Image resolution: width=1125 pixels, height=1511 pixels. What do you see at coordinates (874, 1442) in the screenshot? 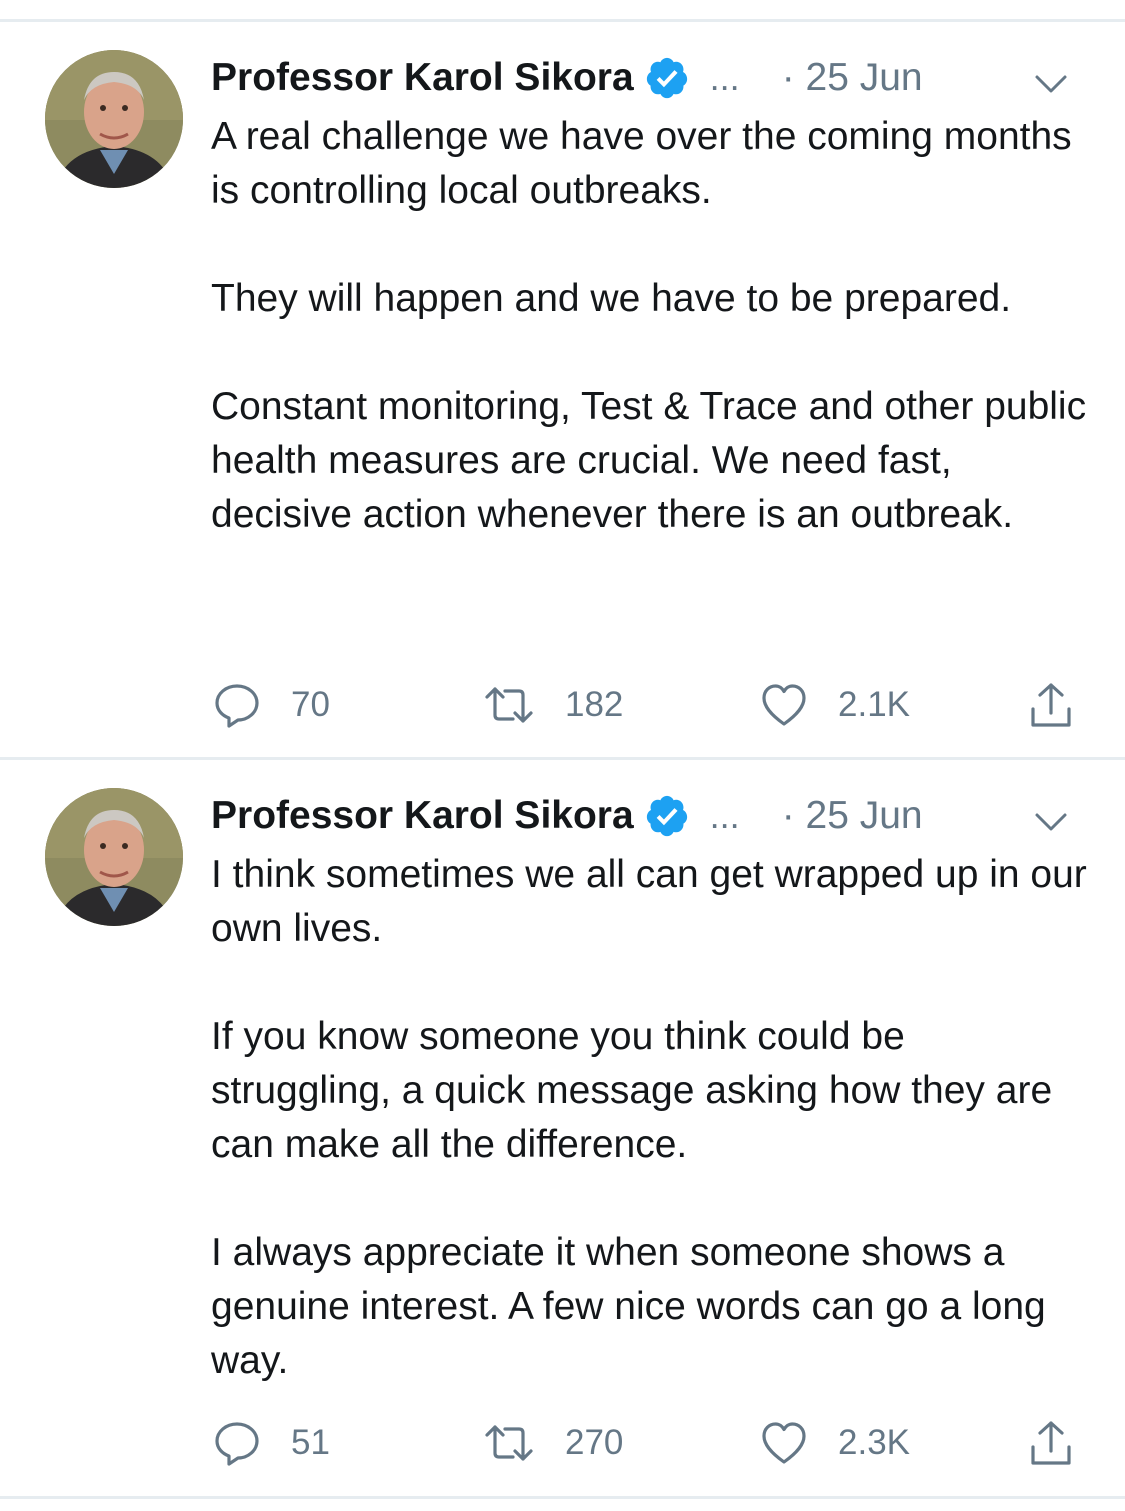
I see `like-count: 2.3K` at bounding box center [874, 1442].